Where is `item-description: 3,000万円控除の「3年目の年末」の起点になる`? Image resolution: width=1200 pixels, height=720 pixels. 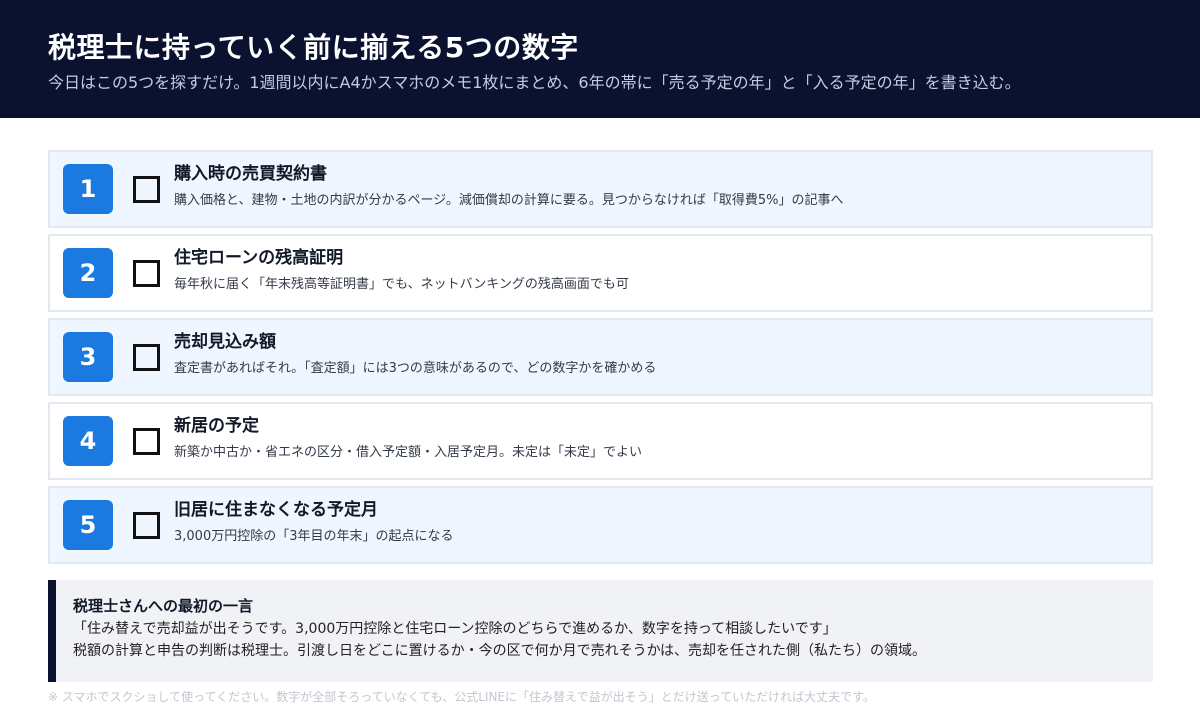 item-description: 3,000万円控除の「3年目の年末」の起点になる is located at coordinates (314, 536).